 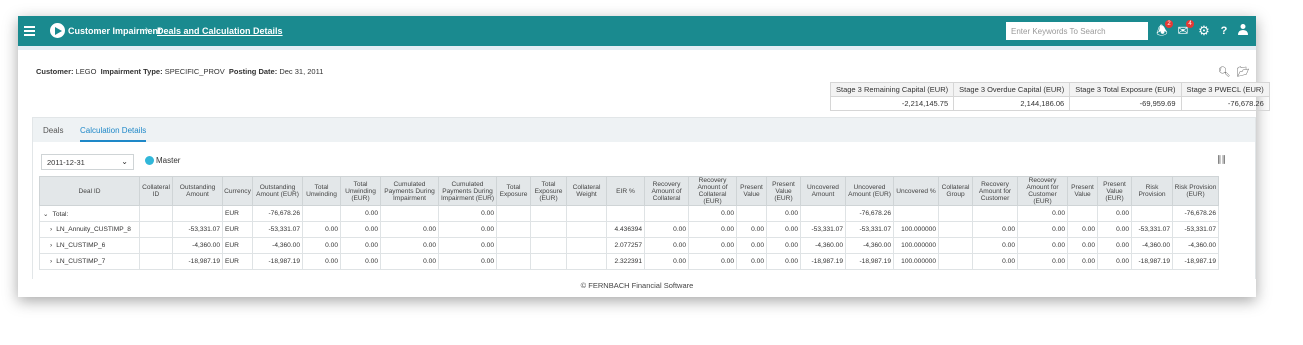 I want to click on column-header: Recovery Amount for Customer (EUR), so click(x=1042, y=191).